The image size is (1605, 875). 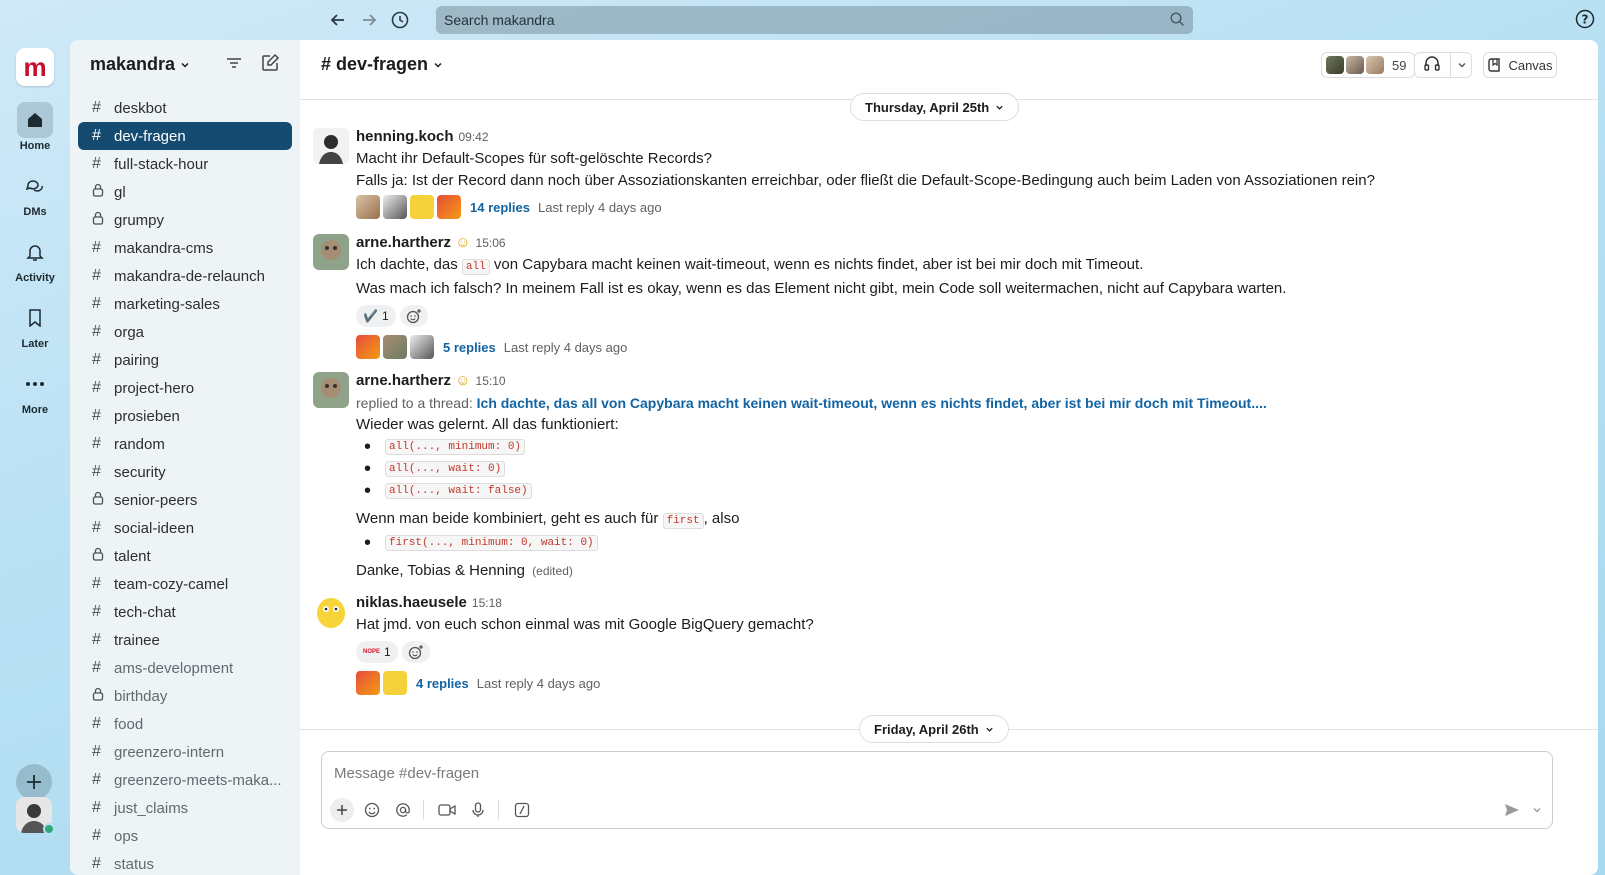 What do you see at coordinates (140, 472) in the screenshot?
I see `sidebar-channel-label: security` at bounding box center [140, 472].